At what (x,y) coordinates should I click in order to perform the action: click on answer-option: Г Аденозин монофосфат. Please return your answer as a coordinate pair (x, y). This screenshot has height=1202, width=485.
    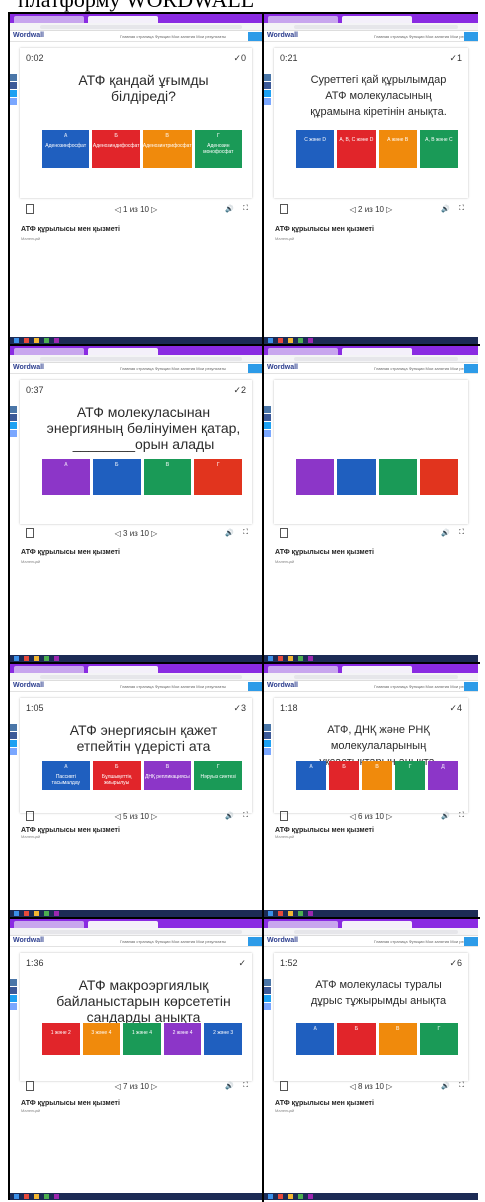
    Looking at the image, I should click on (218, 149).